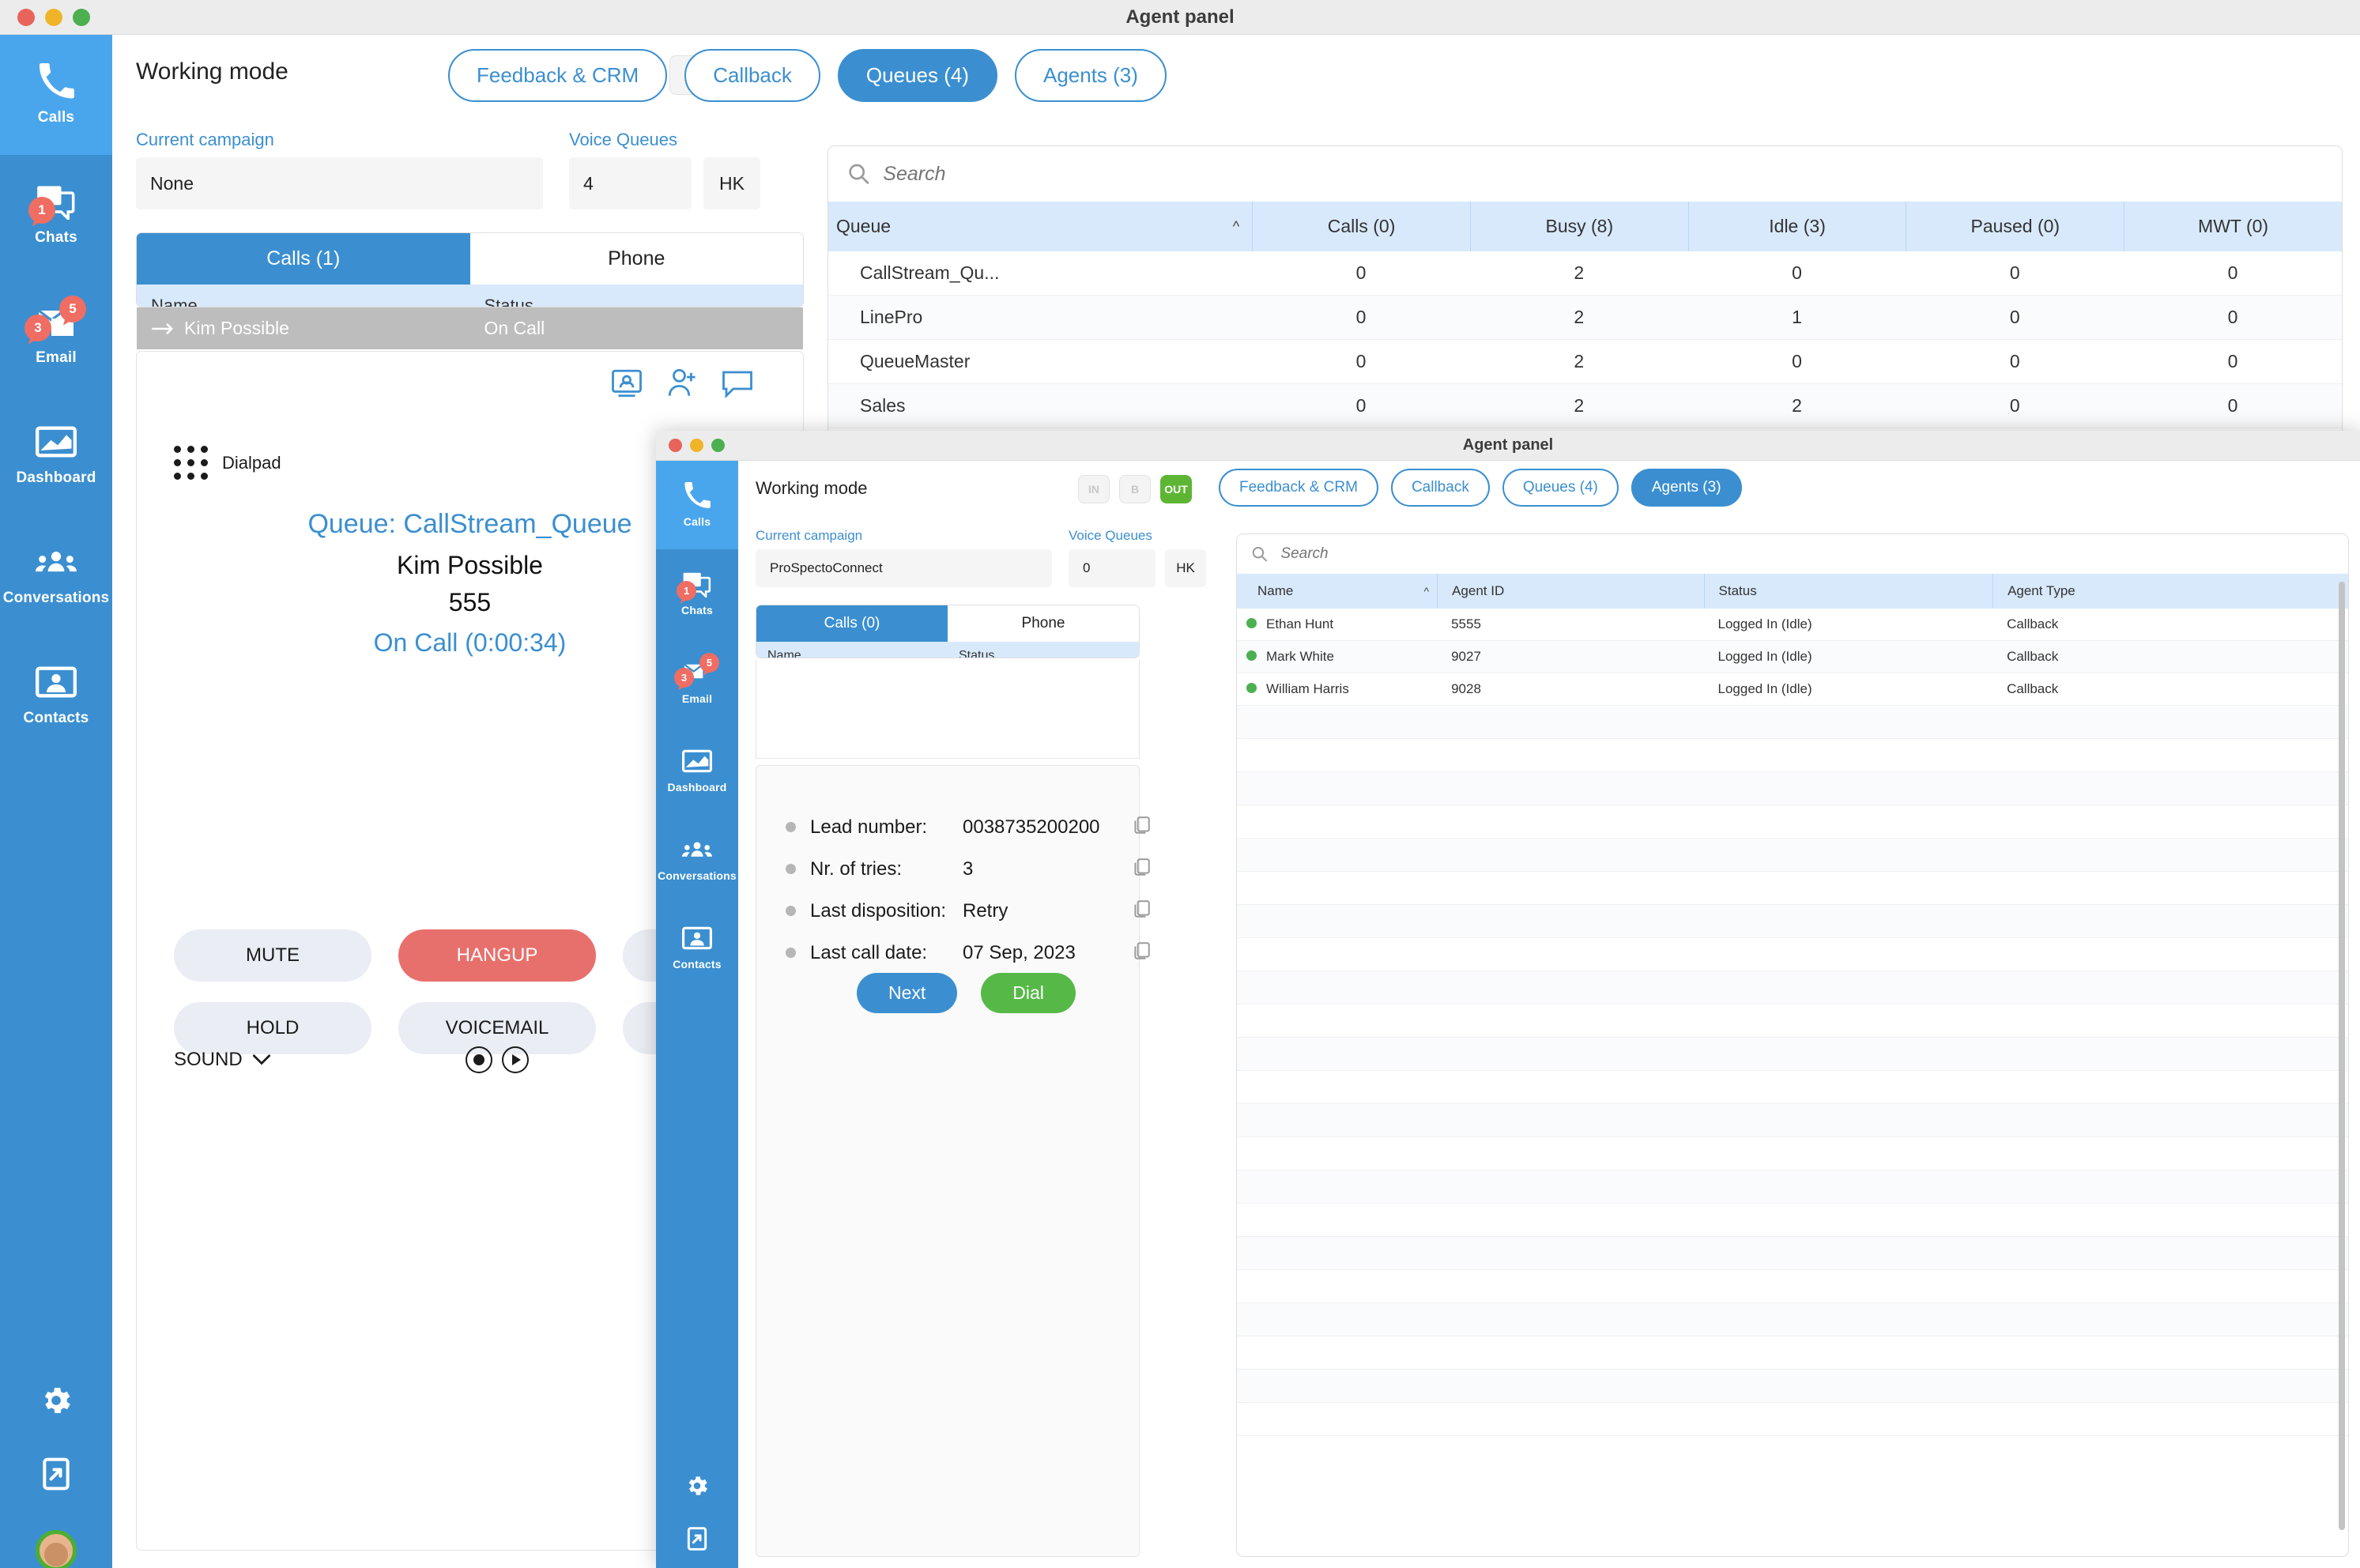  What do you see at coordinates (56, 1549) in the screenshot?
I see `avatar` at bounding box center [56, 1549].